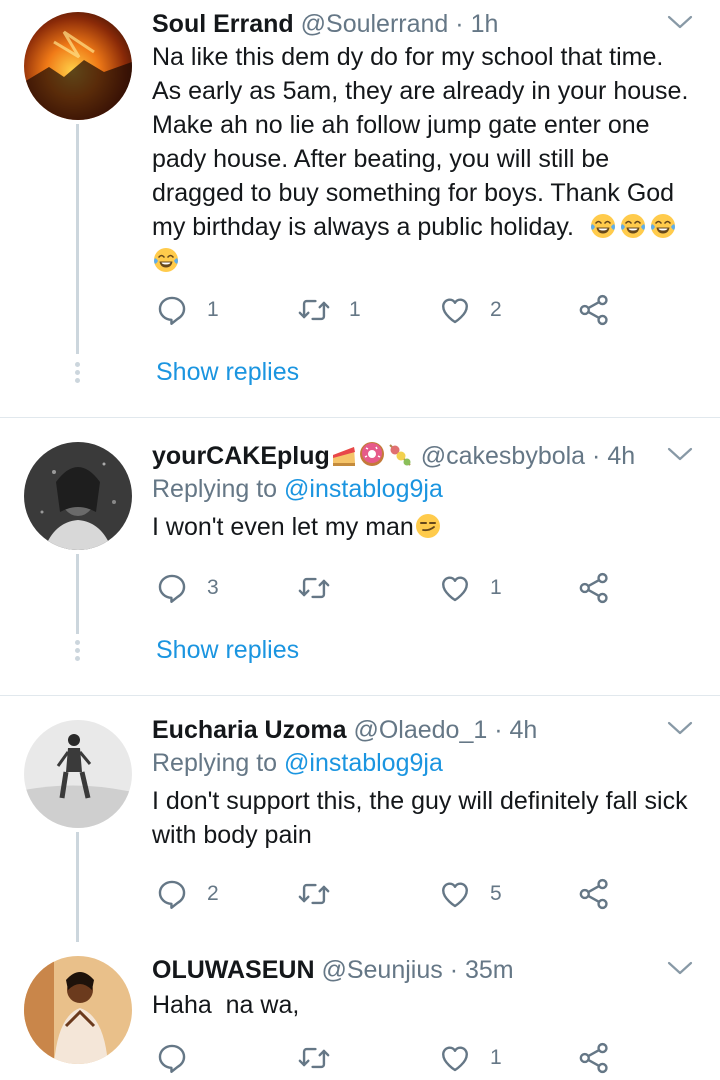  I want to click on tweet-actions: 1 1 2, so click(392, 310).